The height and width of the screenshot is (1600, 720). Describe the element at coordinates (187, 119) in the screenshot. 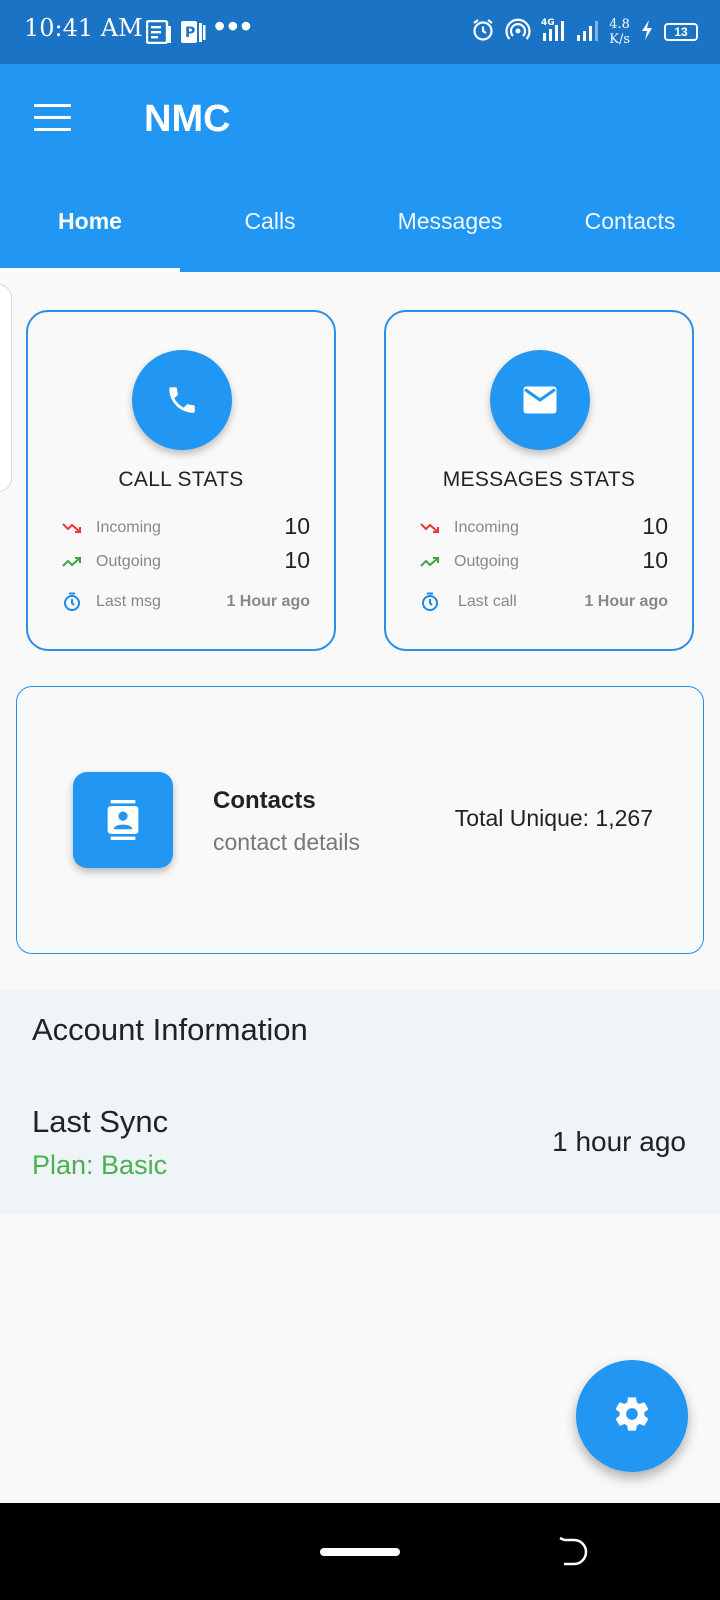

I see `app-title: NMC` at that location.